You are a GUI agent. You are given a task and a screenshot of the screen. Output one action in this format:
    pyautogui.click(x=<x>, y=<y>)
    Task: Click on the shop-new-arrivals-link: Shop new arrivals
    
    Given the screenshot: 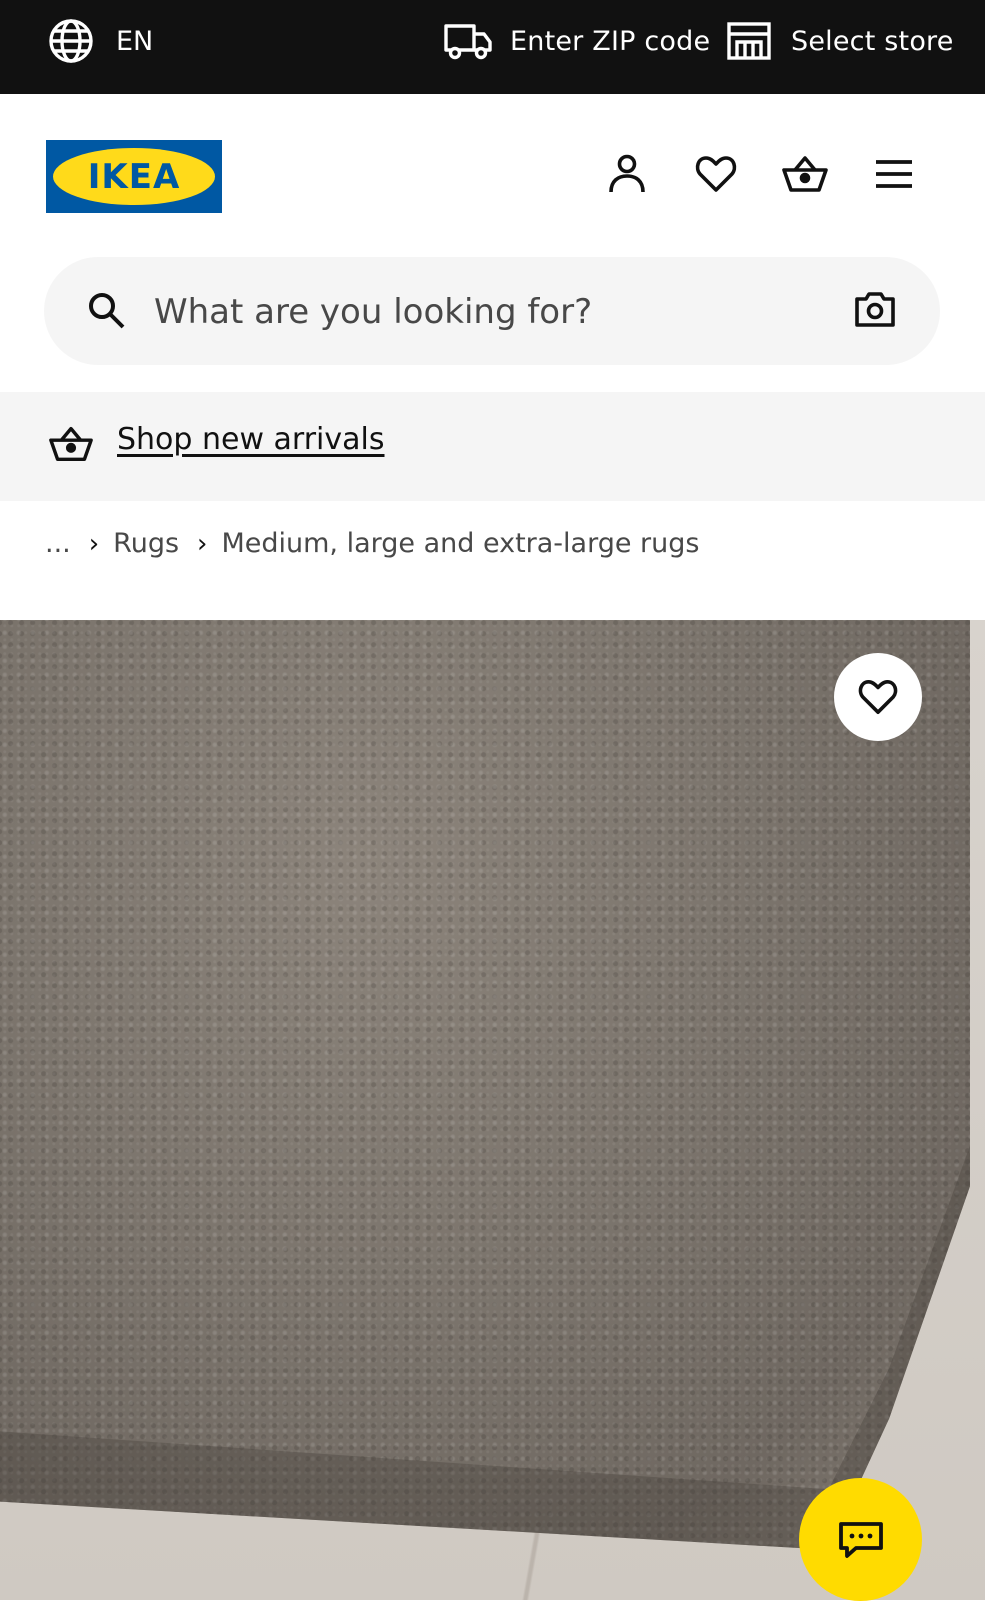 What is the action you would take?
    pyautogui.click(x=251, y=439)
    